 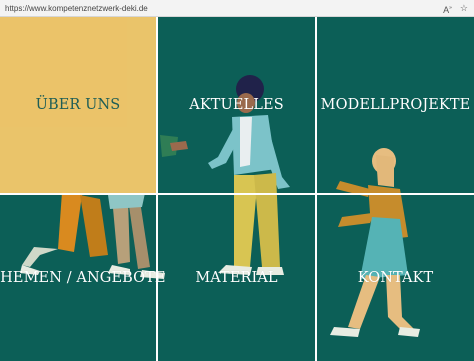 I want to click on tile-label-themen-angebote: THEMEN / ANGEBOTE, so click(x=83, y=278).